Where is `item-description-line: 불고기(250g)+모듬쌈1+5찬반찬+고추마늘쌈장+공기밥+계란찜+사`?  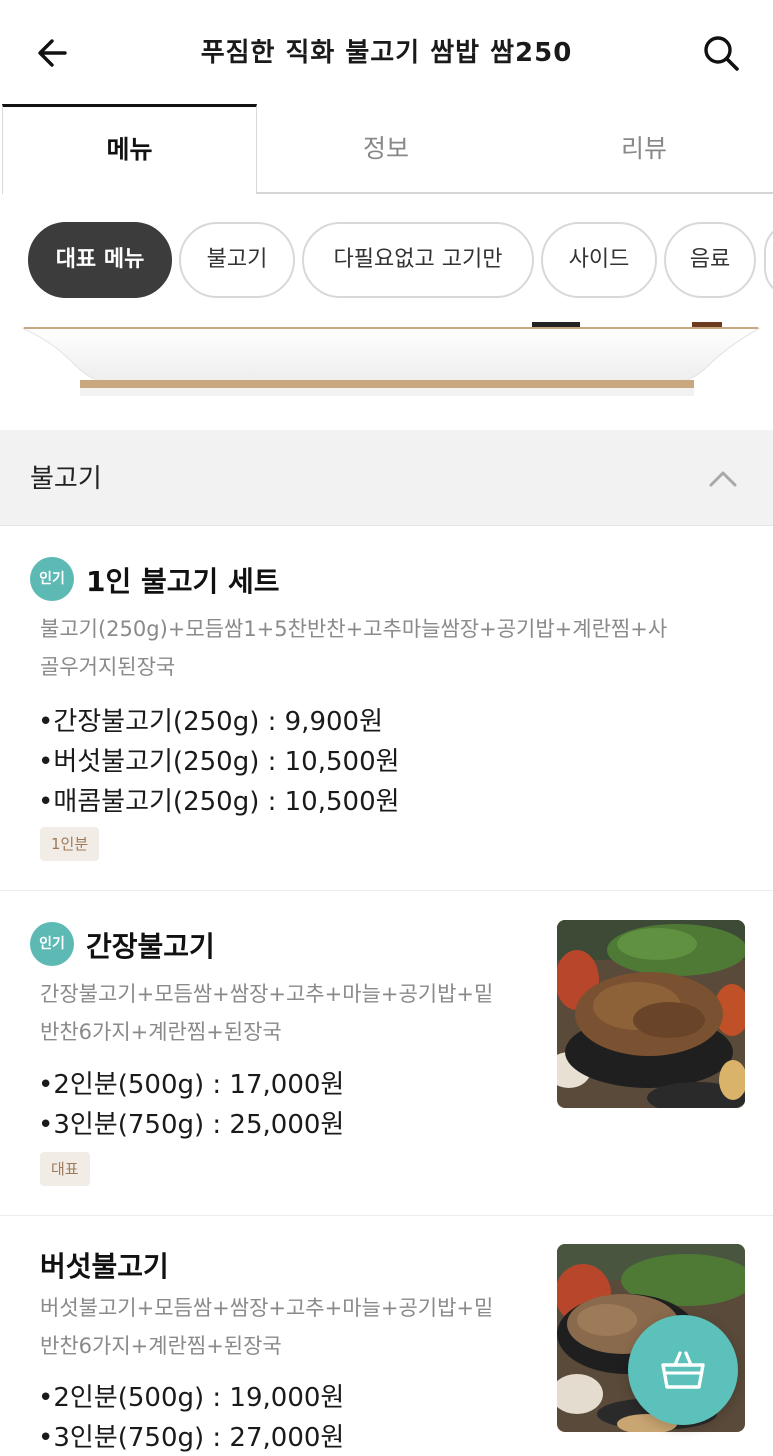
item-description-line: 불고기(250g)+모듬쌈1+5찬반찬+고추마늘쌈장+공기밥+계란찜+사 is located at coordinates (354, 629).